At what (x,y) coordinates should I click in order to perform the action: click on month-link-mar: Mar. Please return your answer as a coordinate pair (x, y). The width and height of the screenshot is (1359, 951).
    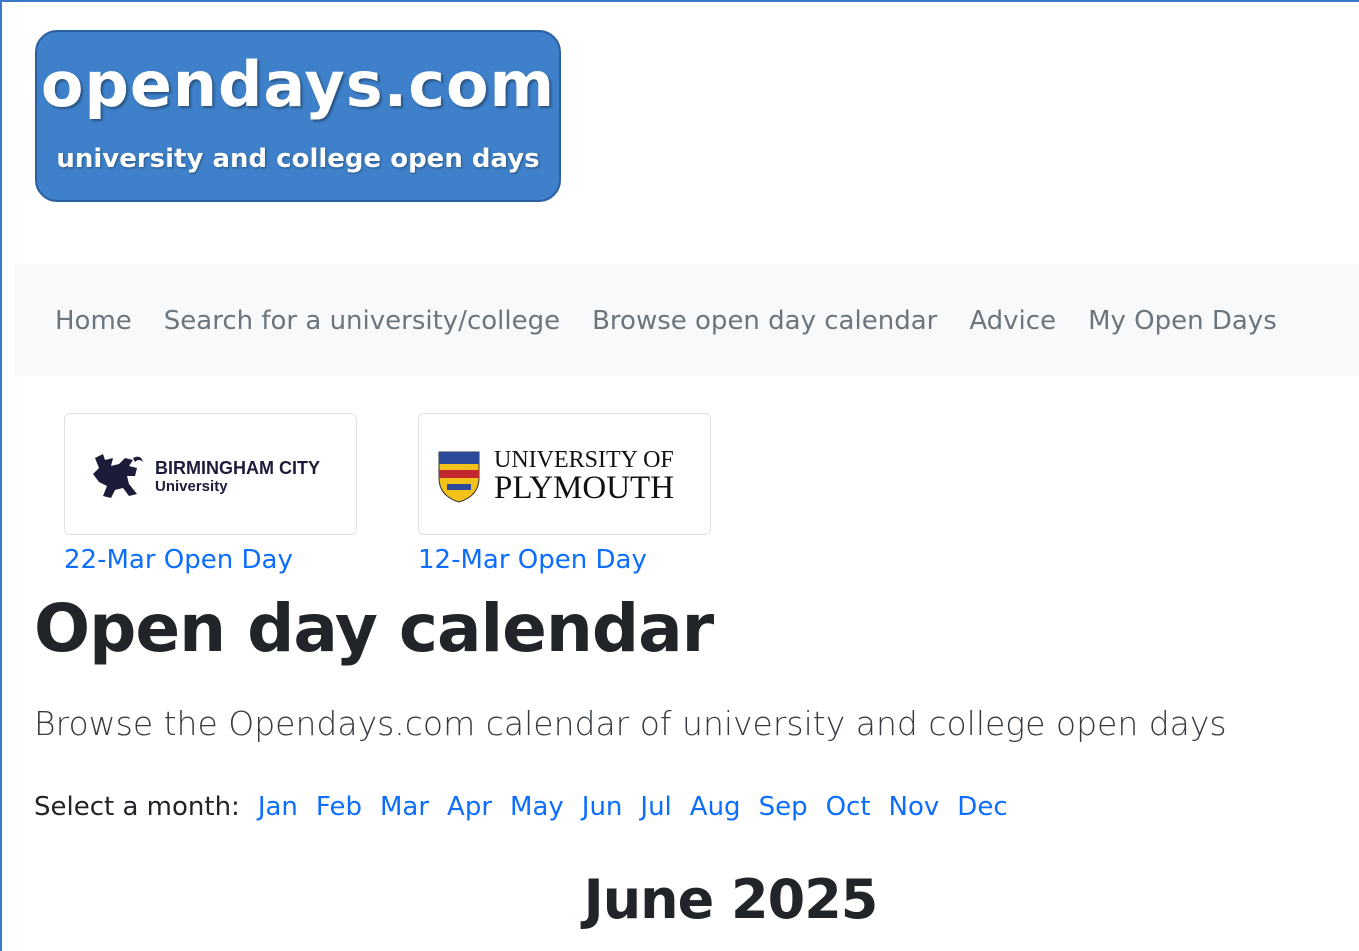
    Looking at the image, I should click on (404, 807).